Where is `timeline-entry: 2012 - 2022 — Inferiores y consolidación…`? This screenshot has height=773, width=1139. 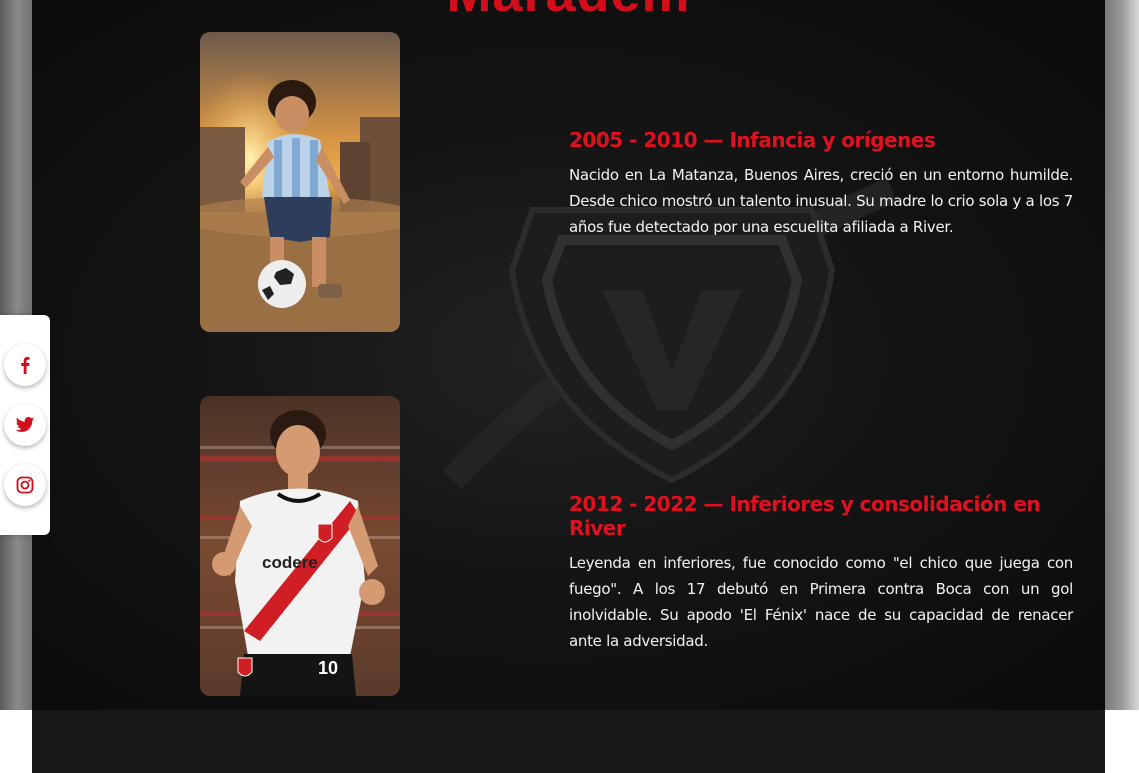
timeline-entry: 2012 - 2022 — Inferiores y consolidación… is located at coordinates (821, 573).